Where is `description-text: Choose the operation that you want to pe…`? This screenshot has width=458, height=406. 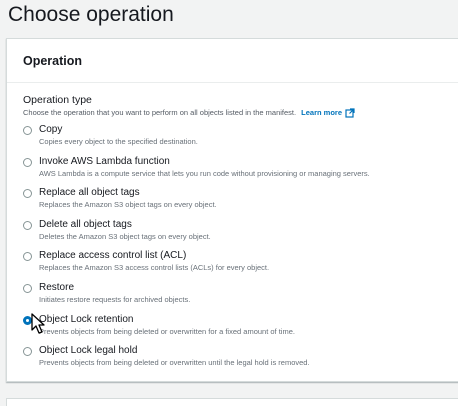
description-text: Choose the operation that you want to pe… is located at coordinates (160, 112).